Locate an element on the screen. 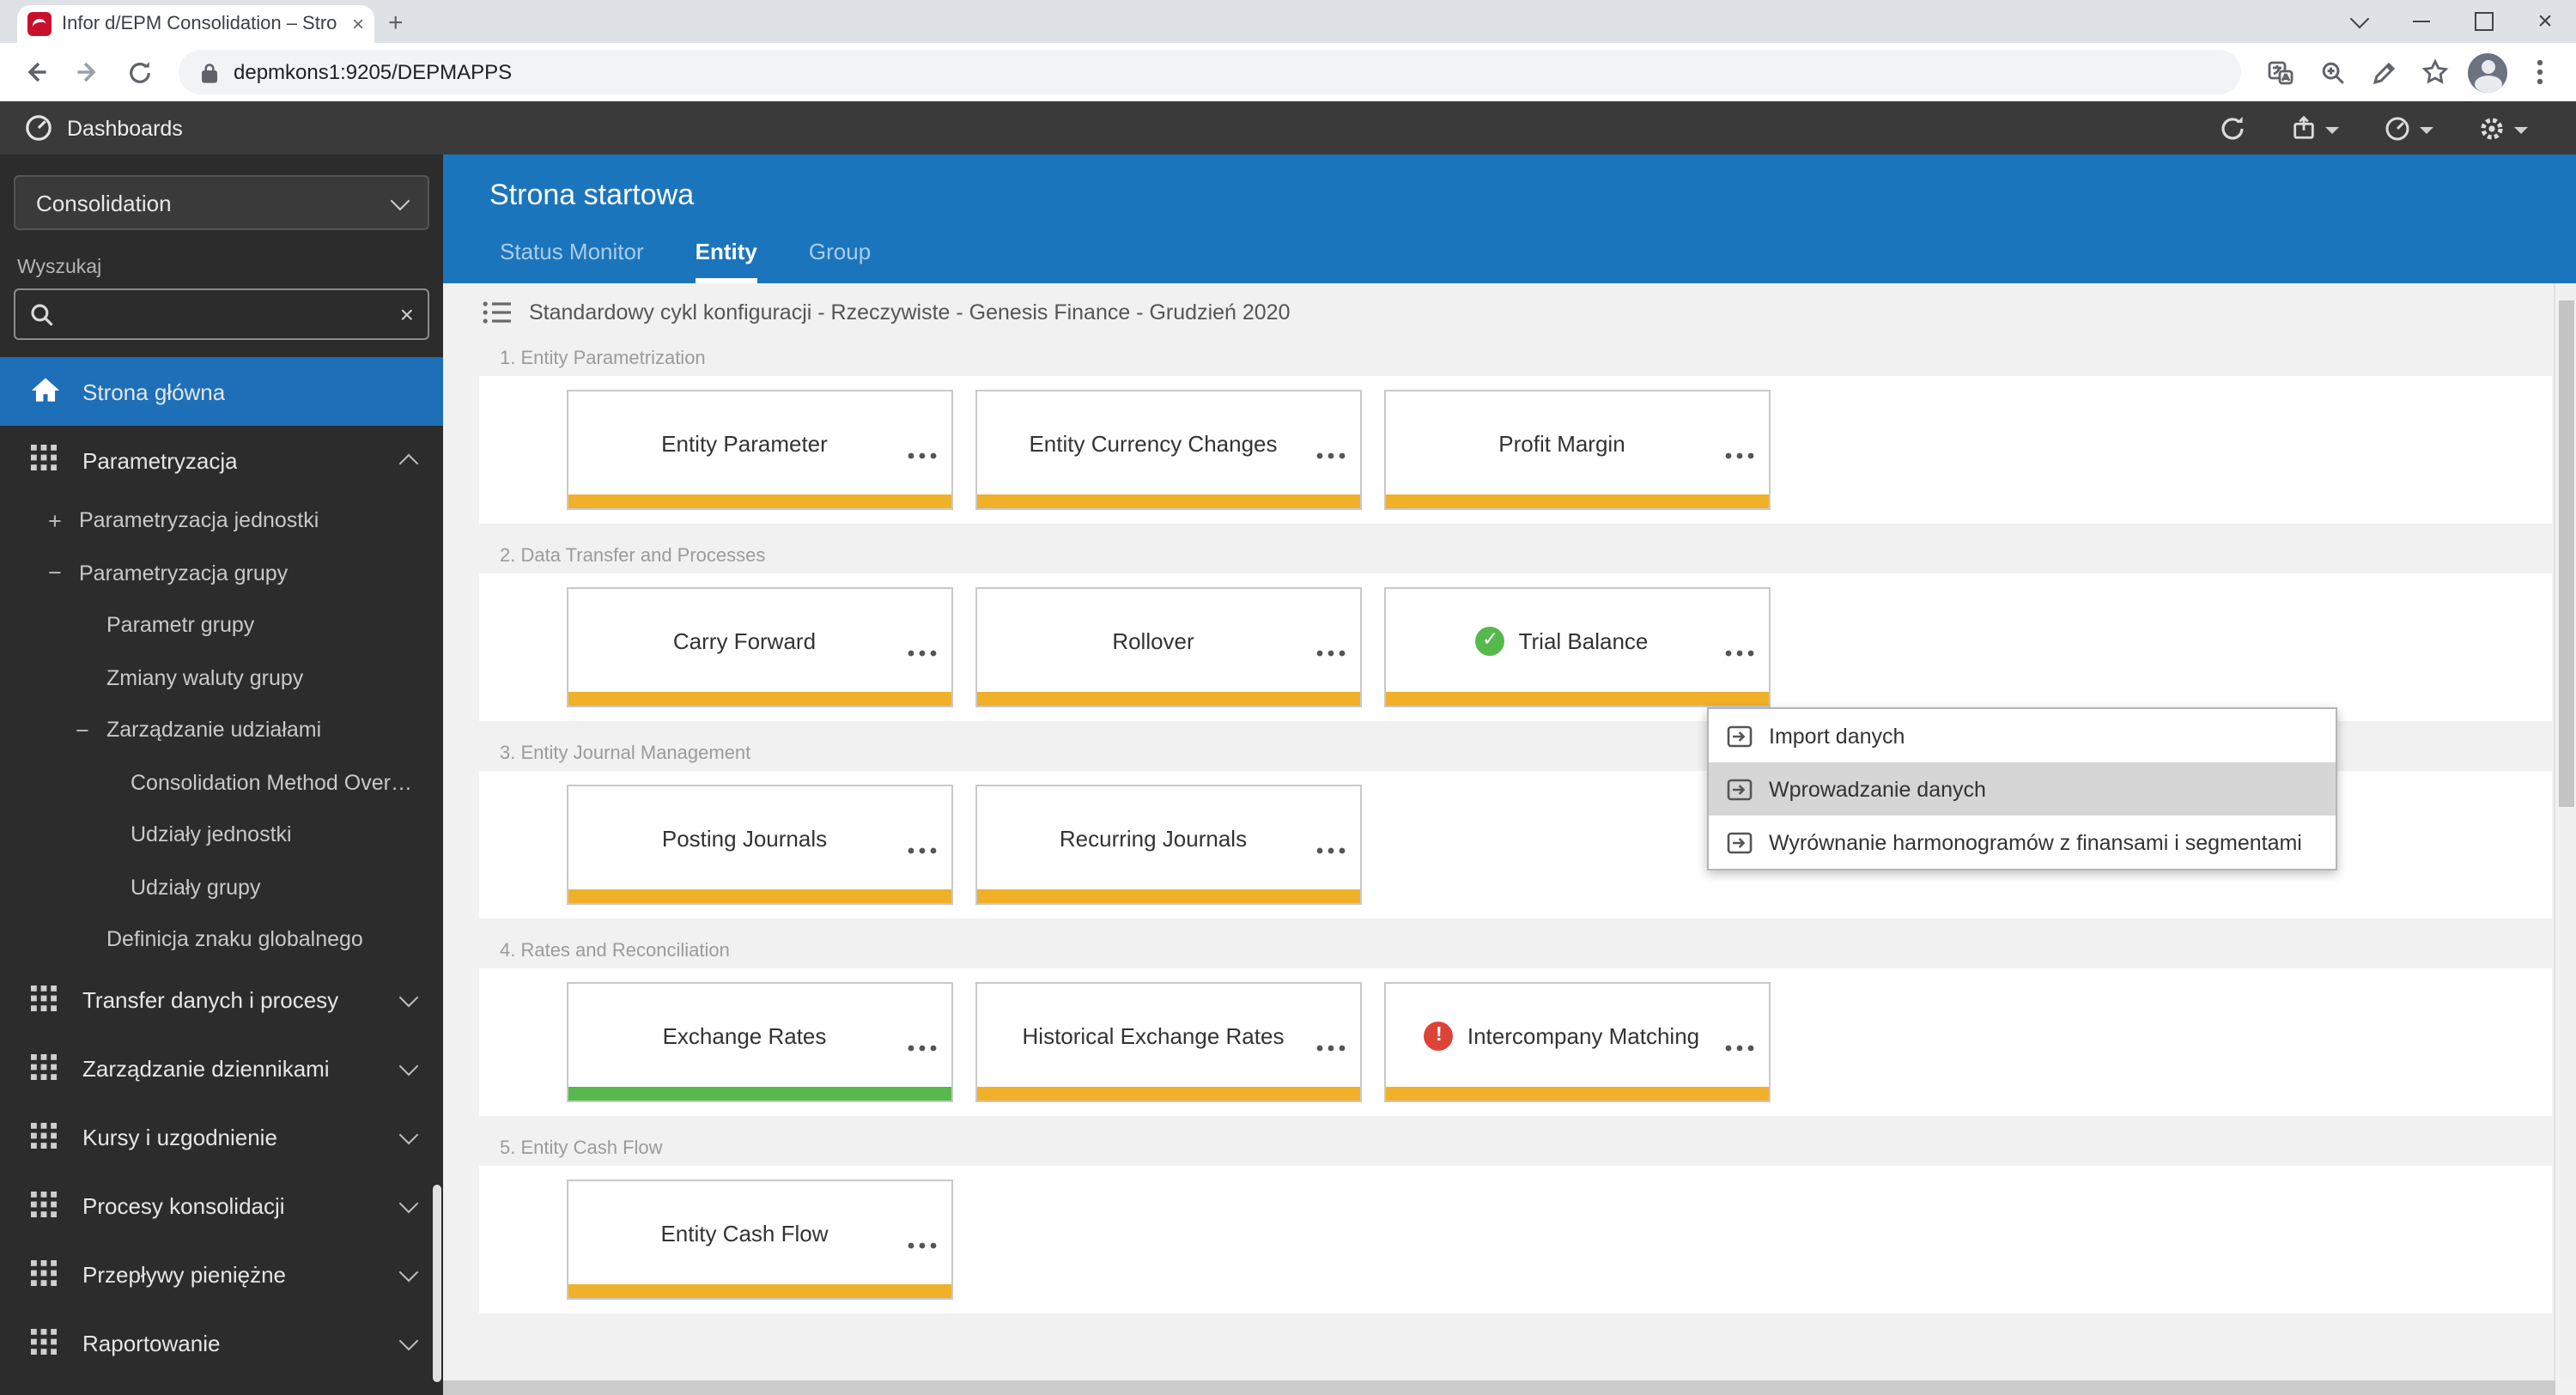 This screenshot has height=1395, width=2576. sidebar-search: × is located at coordinates (221, 314).